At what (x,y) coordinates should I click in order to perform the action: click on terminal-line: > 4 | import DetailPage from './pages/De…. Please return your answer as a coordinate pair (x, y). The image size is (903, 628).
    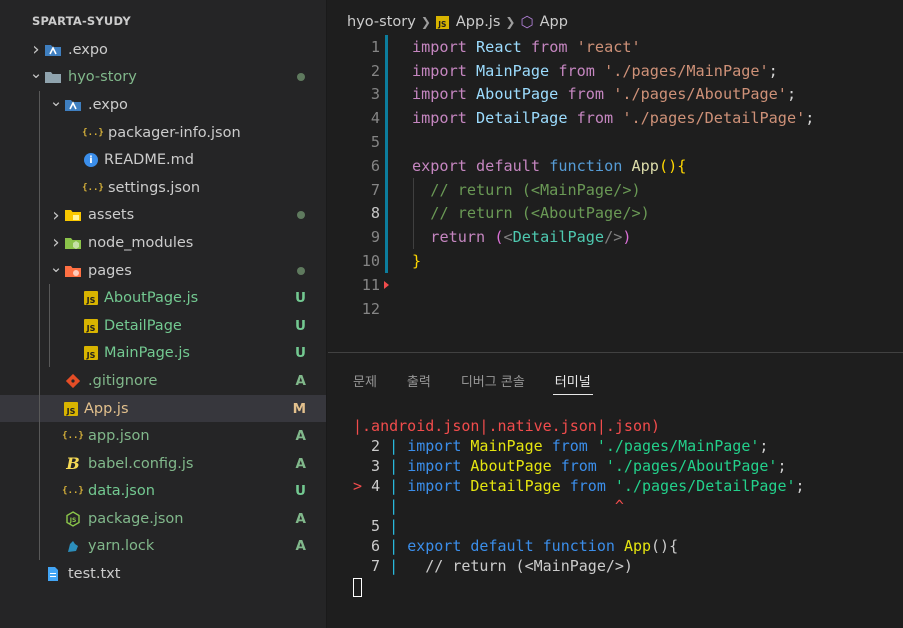
    Looking at the image, I should click on (628, 486).